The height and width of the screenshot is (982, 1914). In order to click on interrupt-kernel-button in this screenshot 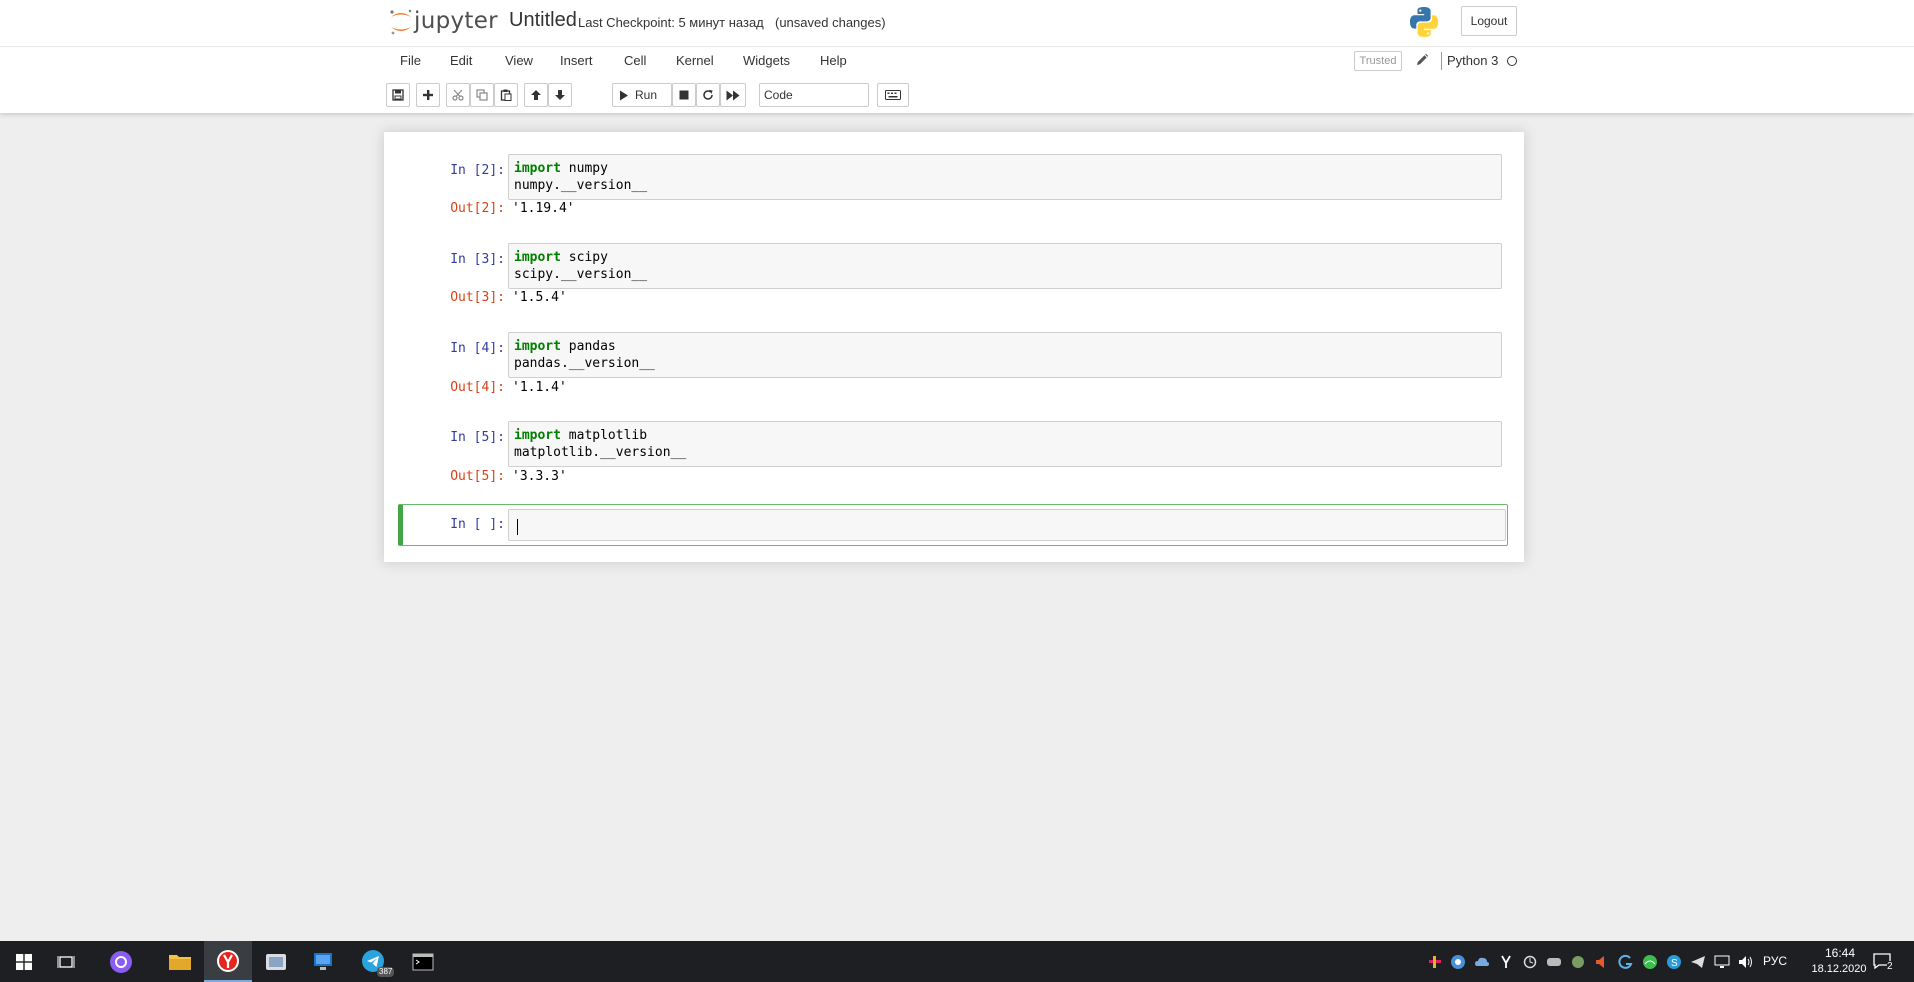, I will do `click(684, 95)`.